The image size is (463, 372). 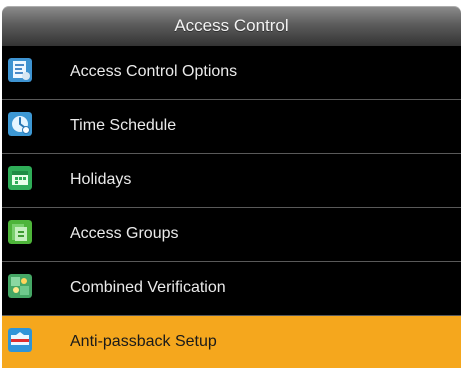 What do you see at coordinates (143, 341) in the screenshot?
I see `menu-item-label: Anti-passback Setup` at bounding box center [143, 341].